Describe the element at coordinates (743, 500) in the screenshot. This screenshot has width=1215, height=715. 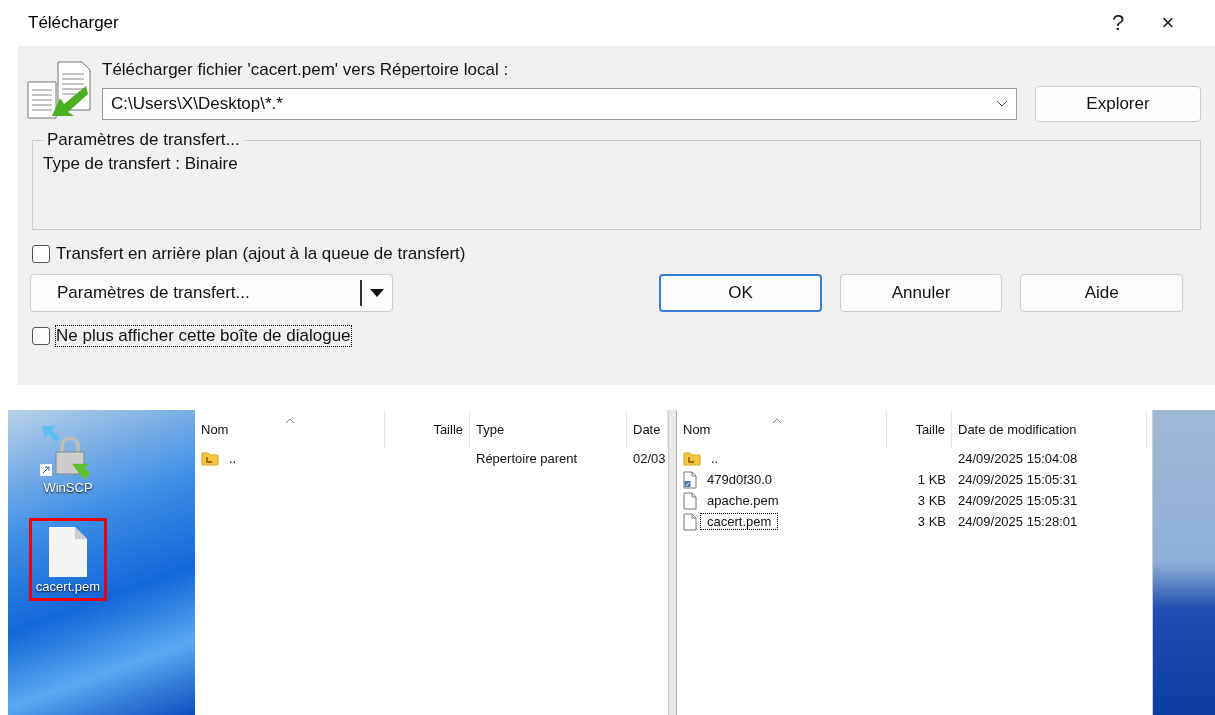
I see `file-name: apache.pem` at that location.